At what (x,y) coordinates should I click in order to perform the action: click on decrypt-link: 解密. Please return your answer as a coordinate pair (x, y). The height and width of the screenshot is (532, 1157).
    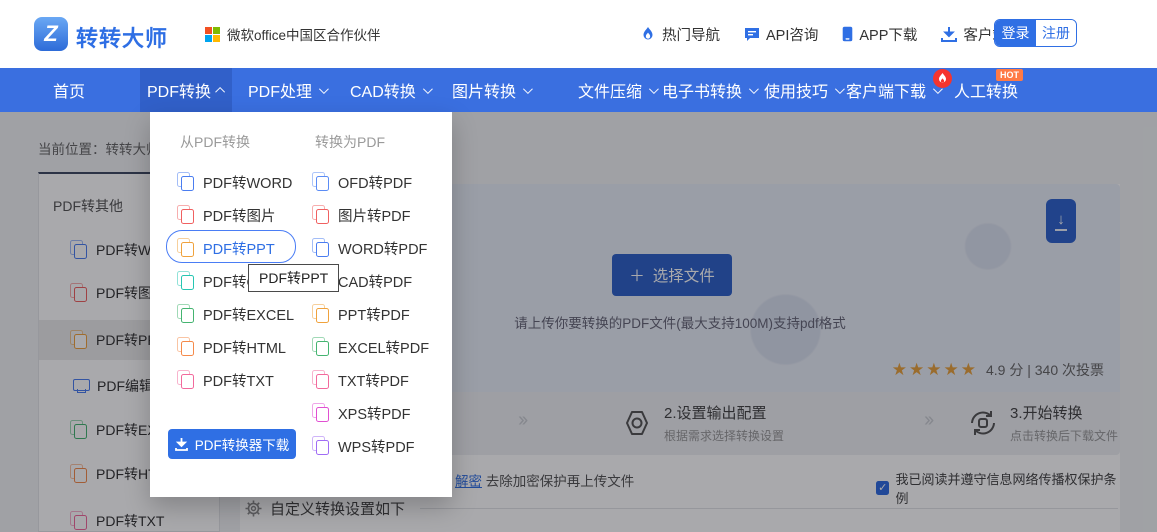
    Looking at the image, I should click on (468, 481).